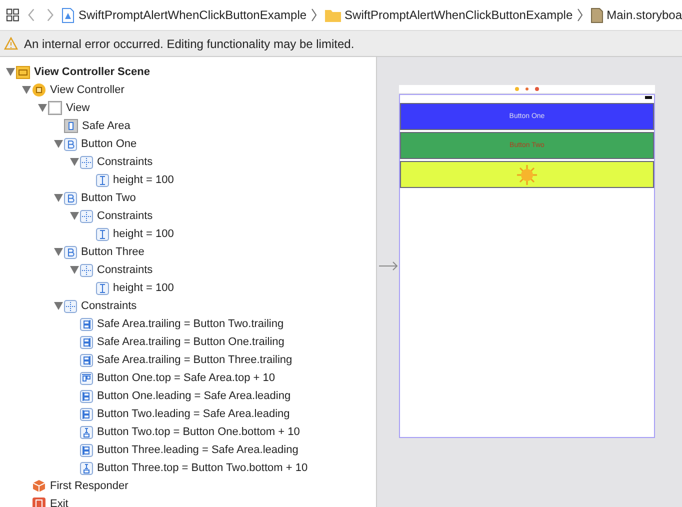  Describe the element at coordinates (87, 90) in the screenshot. I see `outline-item: View Controller` at that location.